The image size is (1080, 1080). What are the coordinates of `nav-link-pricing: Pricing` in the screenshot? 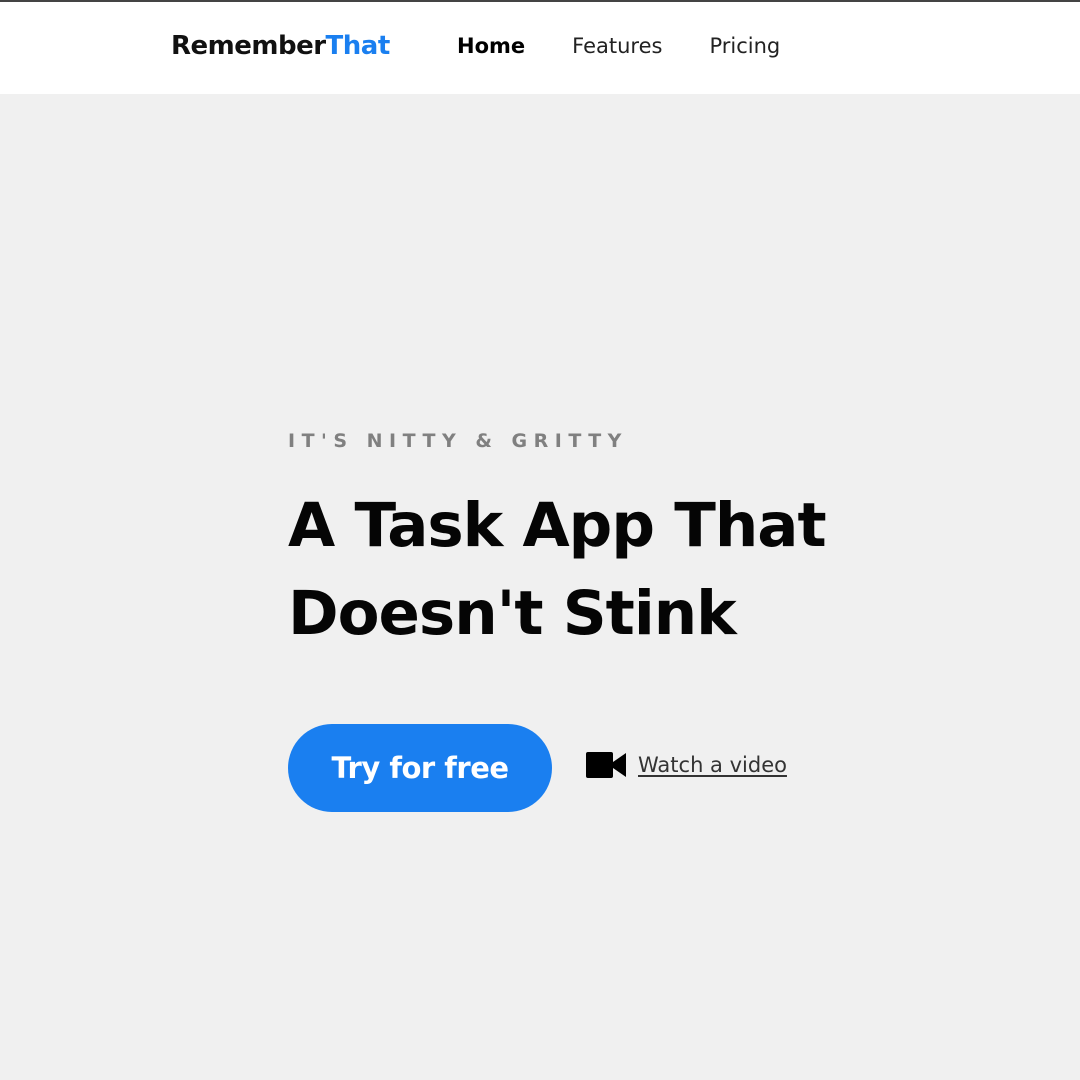 It's located at (744, 46).